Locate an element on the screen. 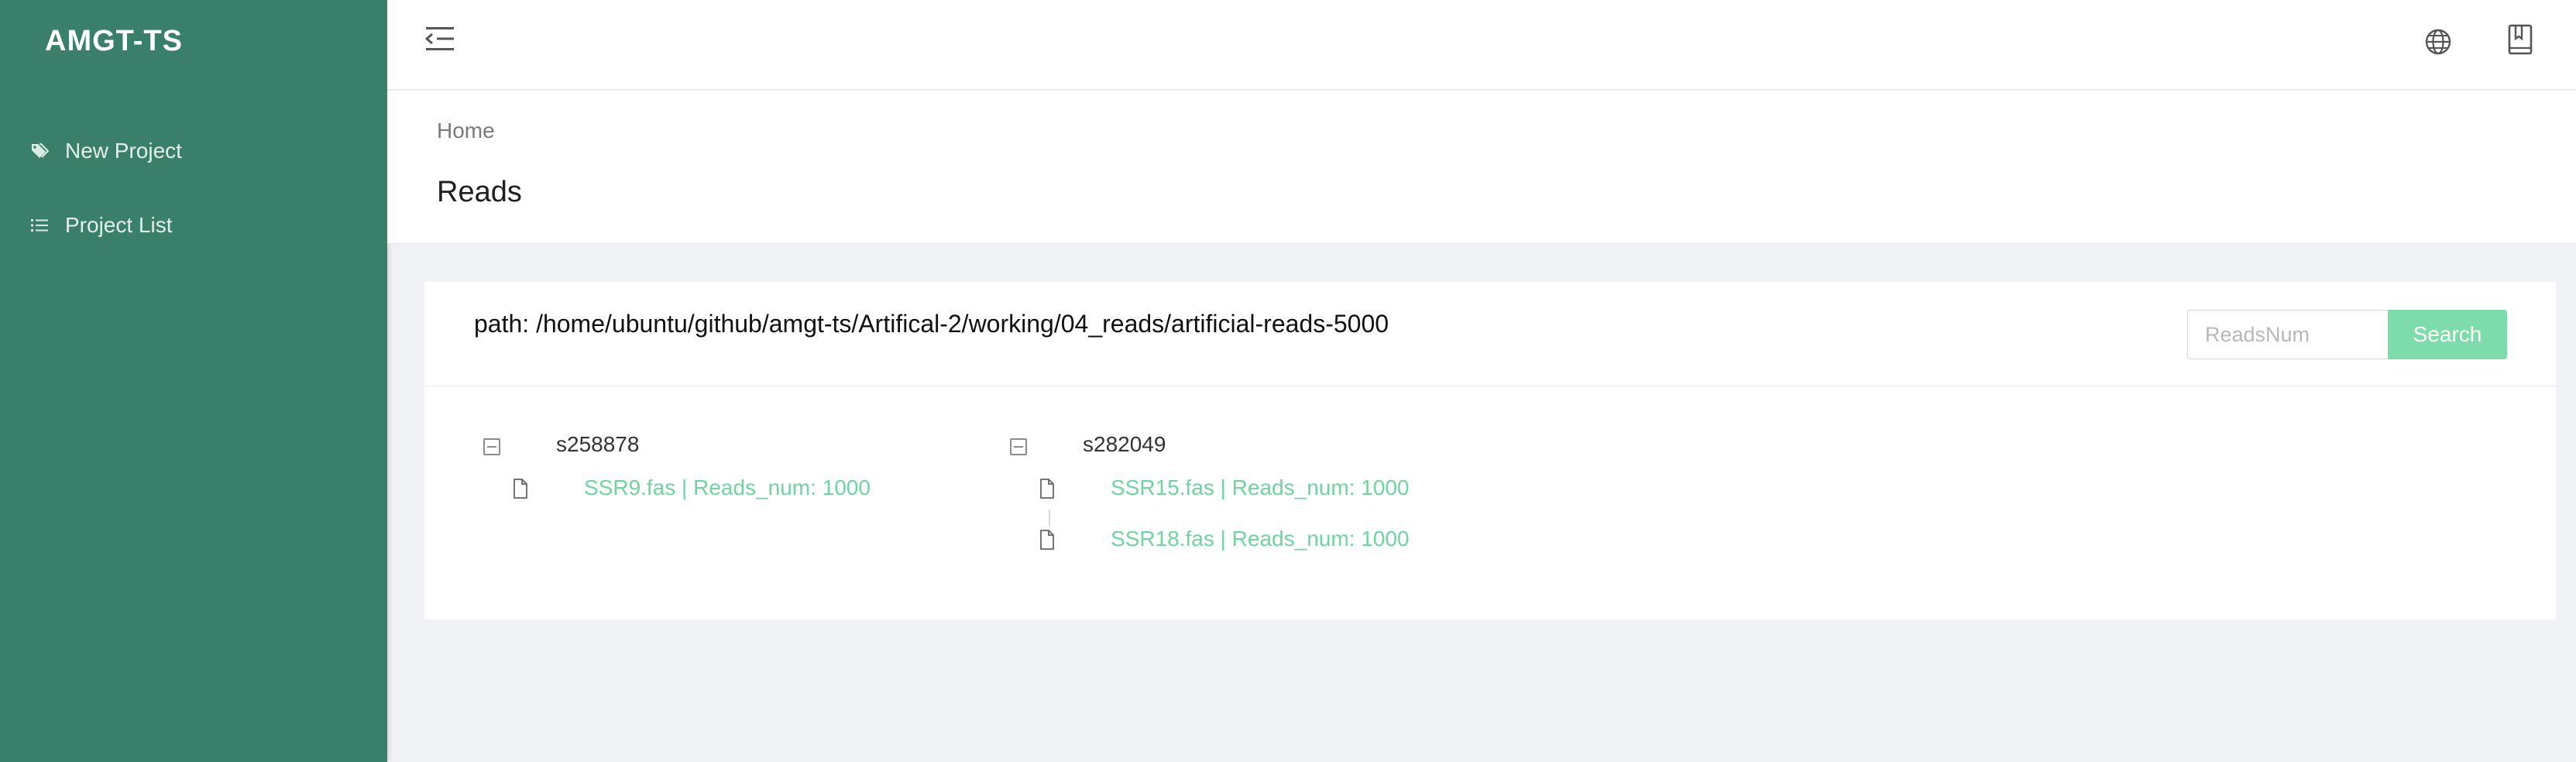 The height and width of the screenshot is (762, 2576). page-title: Reads is located at coordinates (480, 192).